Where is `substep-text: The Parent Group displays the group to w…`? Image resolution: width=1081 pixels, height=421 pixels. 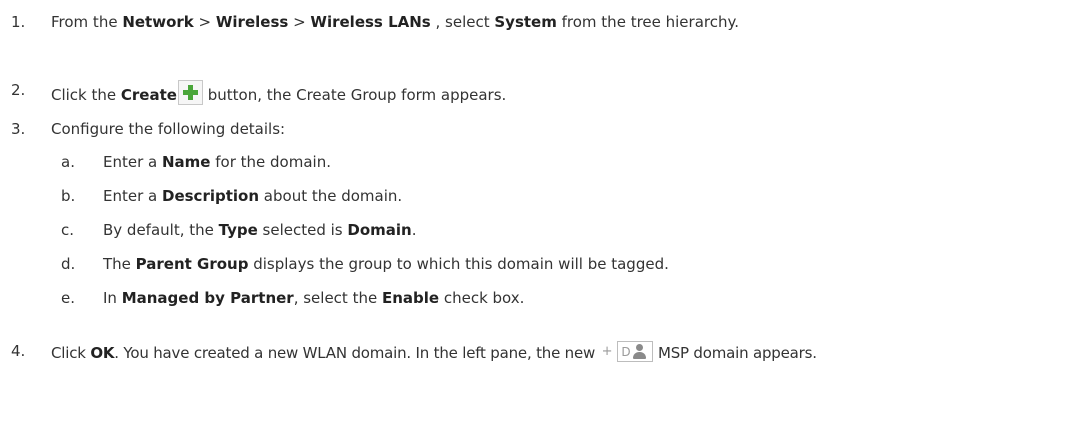
substep-text: The Parent Group displays the group to w… is located at coordinates (386, 264).